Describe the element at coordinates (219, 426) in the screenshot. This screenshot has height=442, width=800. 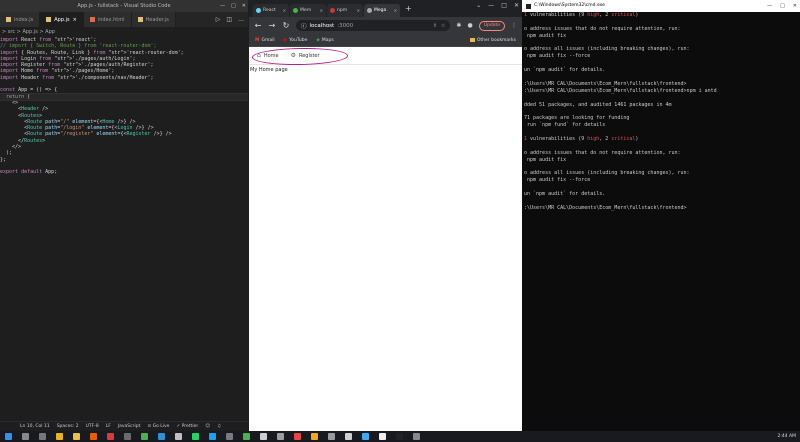
I see `notifications-icon: ♫` at that location.